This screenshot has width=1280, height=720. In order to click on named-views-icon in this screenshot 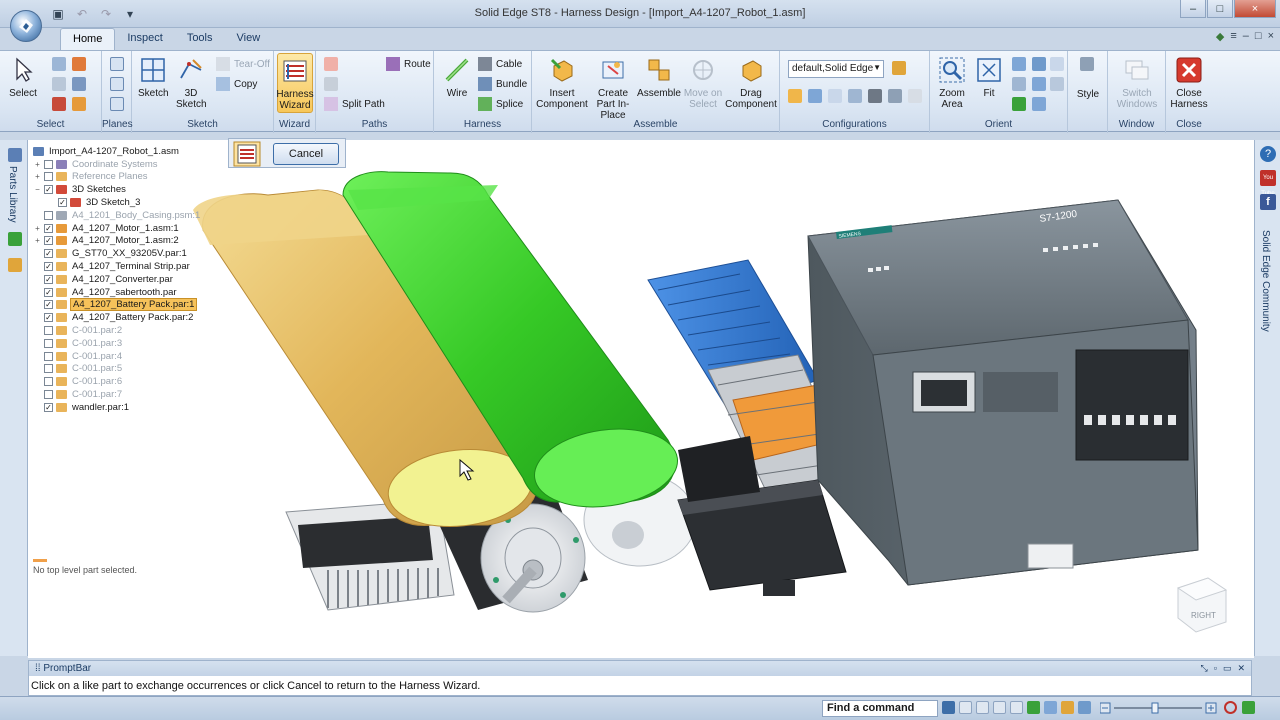, I will do `click(1039, 104)`.